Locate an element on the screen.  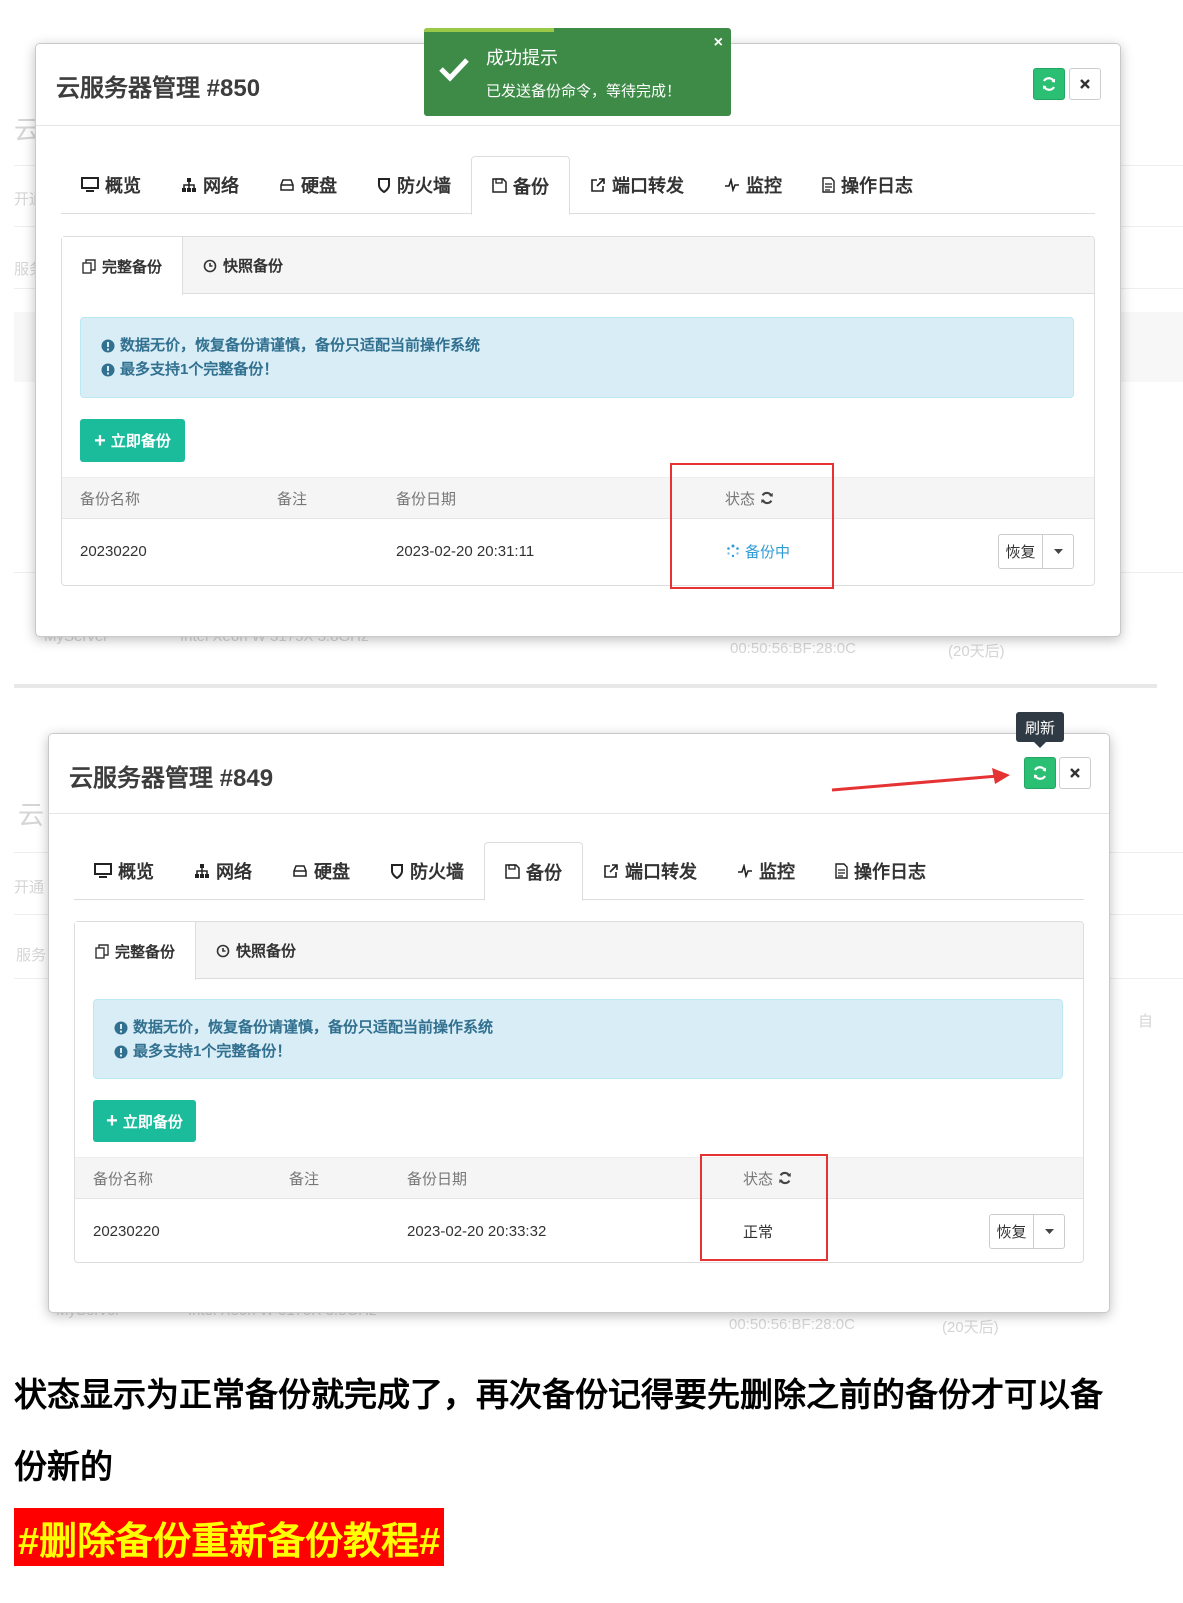
refresh-icon is located at coordinates (1049, 84).